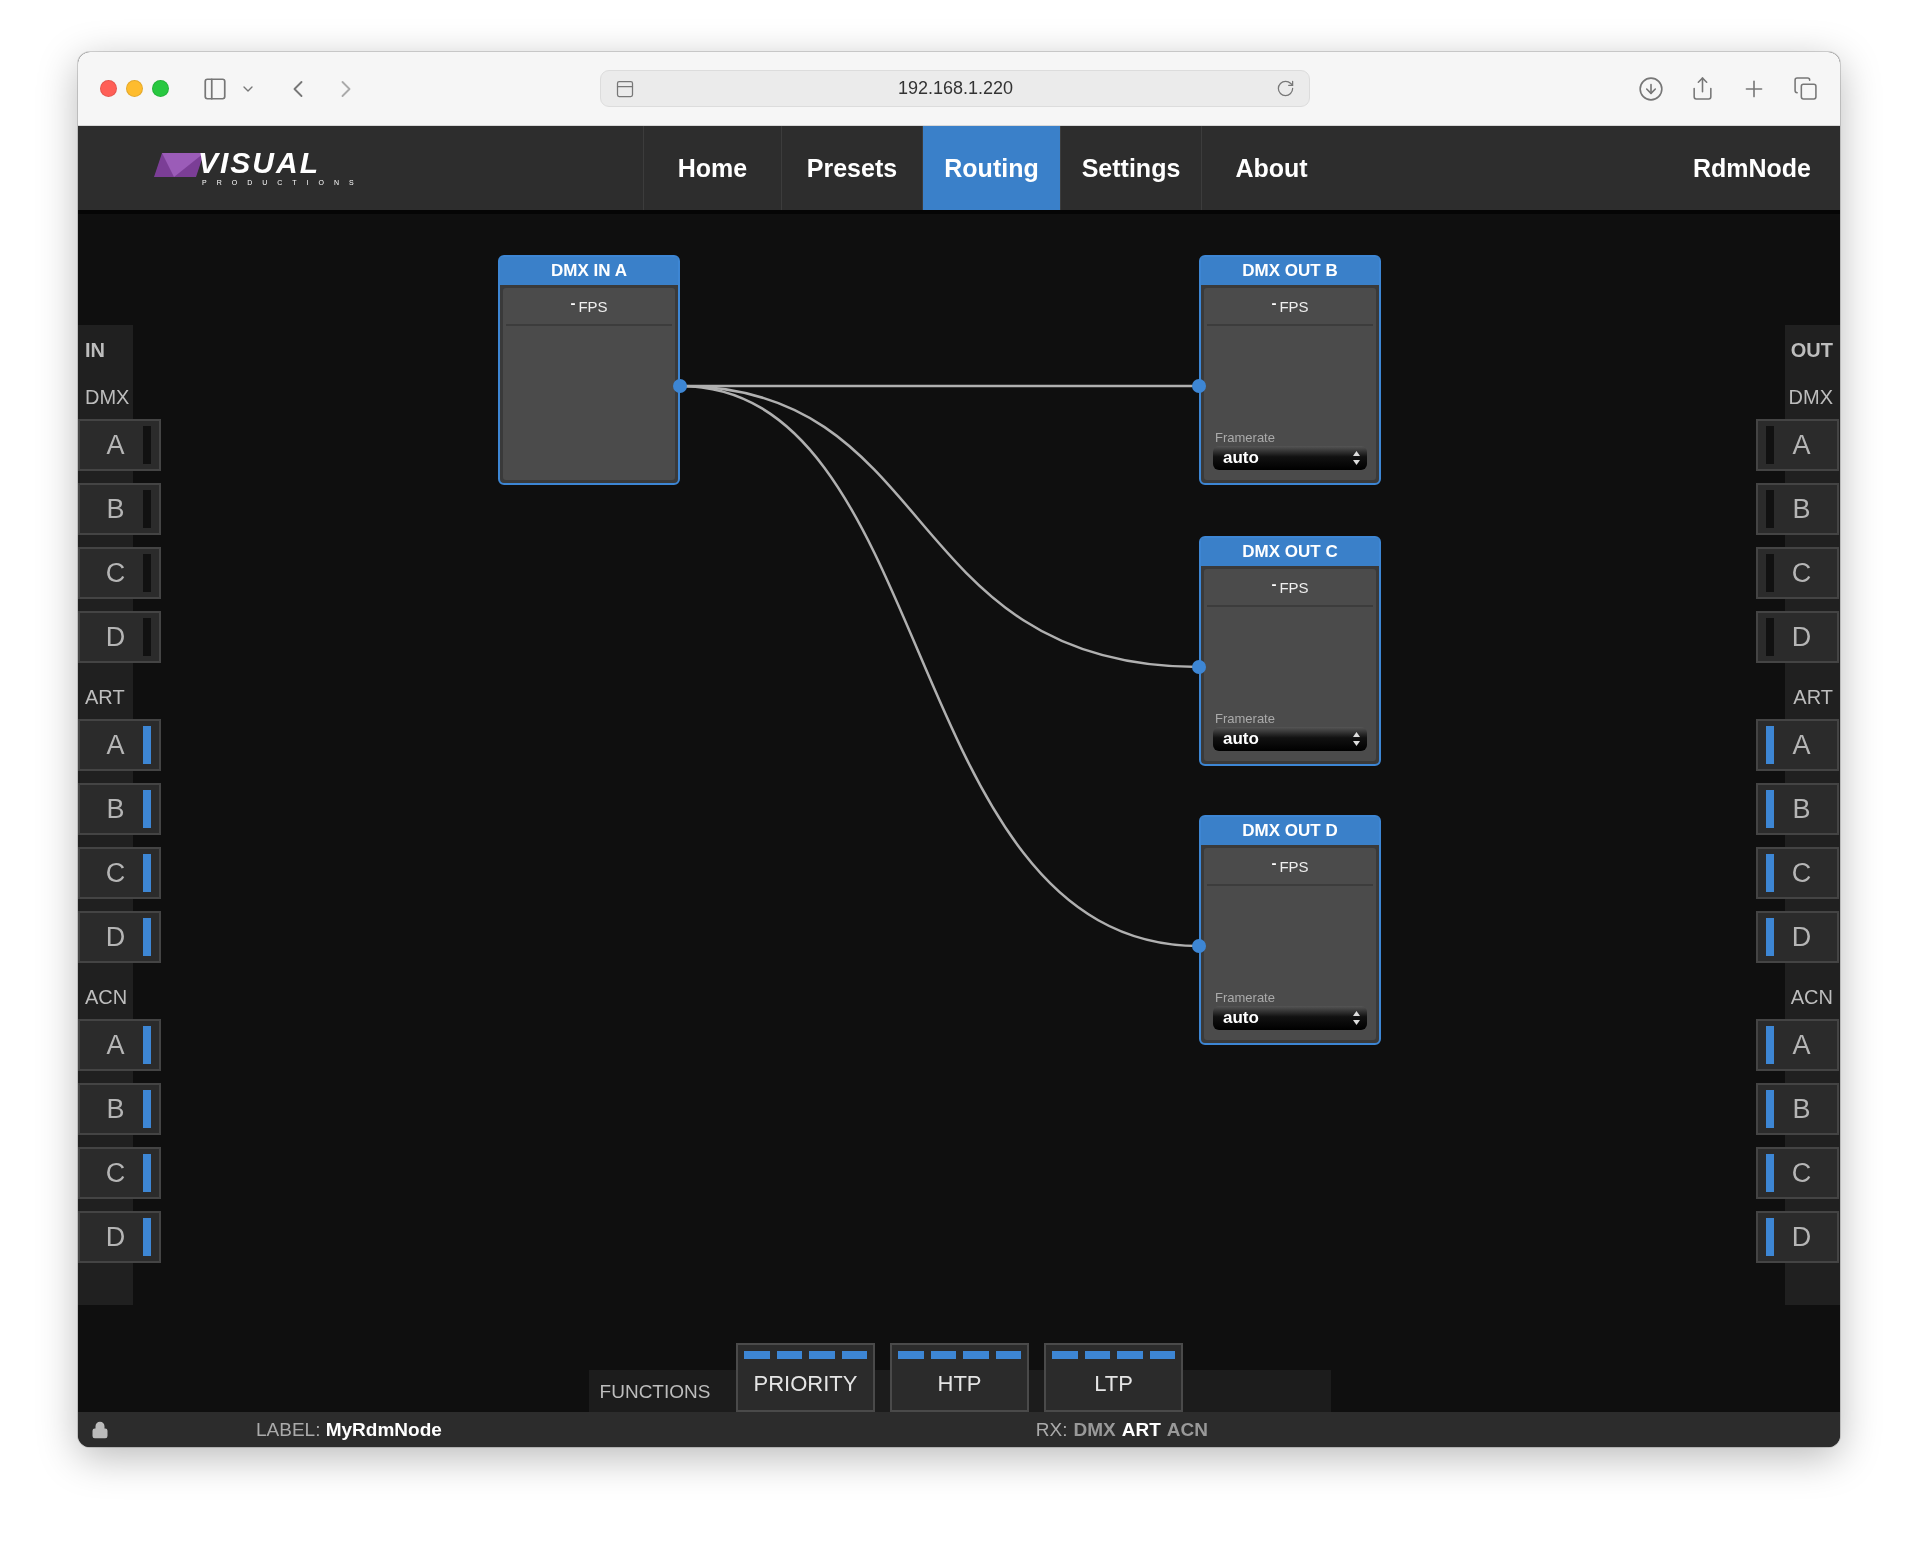 Image resolution: width=1920 pixels, height=1552 pixels. What do you see at coordinates (1187, 1429) in the screenshot?
I see `rx-protocol: ACN` at bounding box center [1187, 1429].